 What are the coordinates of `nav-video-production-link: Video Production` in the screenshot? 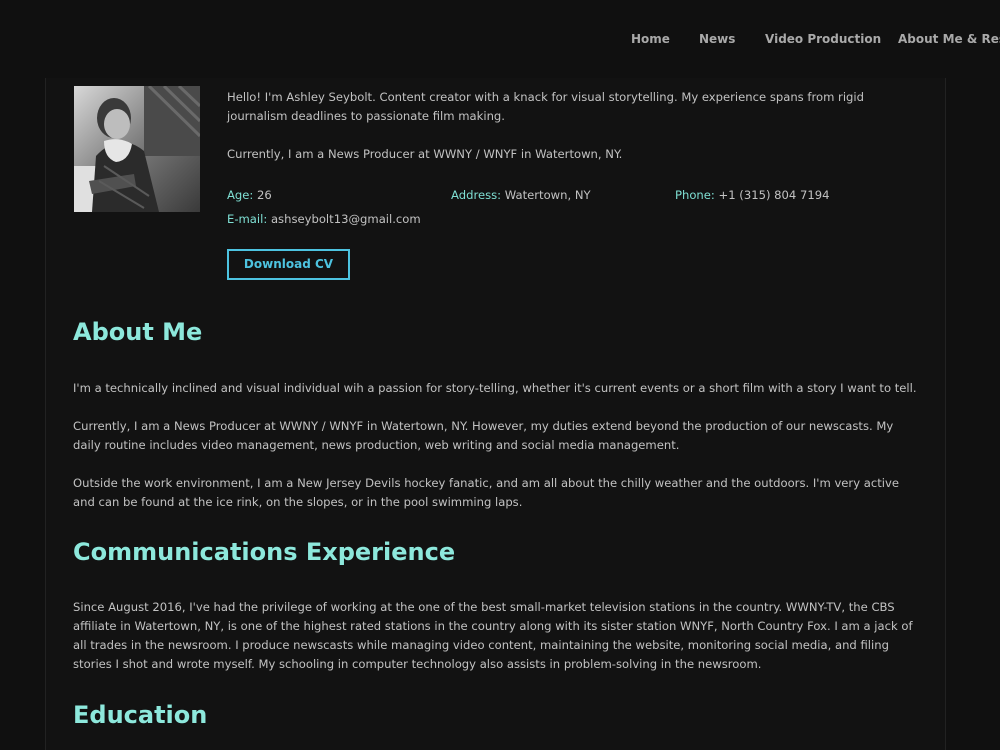 It's located at (823, 39).